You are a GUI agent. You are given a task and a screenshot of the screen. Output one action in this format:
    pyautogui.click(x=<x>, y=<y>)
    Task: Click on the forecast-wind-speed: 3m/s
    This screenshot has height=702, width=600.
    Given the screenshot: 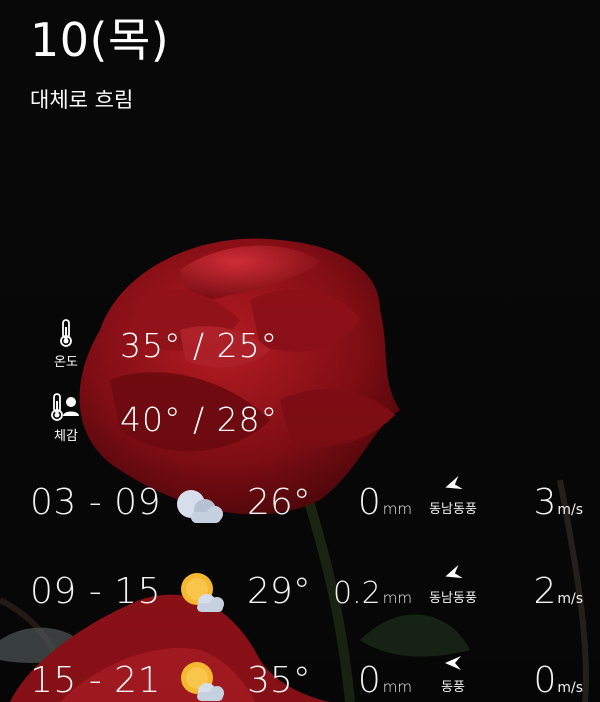 What is the action you would take?
    pyautogui.click(x=558, y=502)
    